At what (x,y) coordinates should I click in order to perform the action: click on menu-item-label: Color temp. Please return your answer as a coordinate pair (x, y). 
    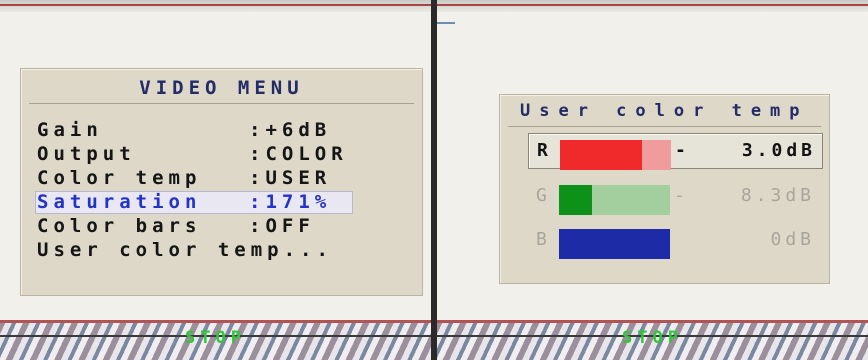
    Looking at the image, I should click on (119, 178).